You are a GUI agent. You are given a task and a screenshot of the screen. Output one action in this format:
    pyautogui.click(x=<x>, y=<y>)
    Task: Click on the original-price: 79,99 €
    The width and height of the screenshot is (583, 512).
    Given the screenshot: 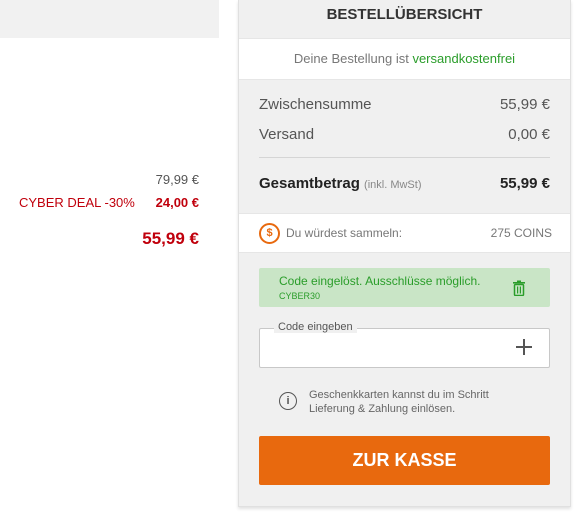 What is the action you would take?
    pyautogui.click(x=177, y=179)
    